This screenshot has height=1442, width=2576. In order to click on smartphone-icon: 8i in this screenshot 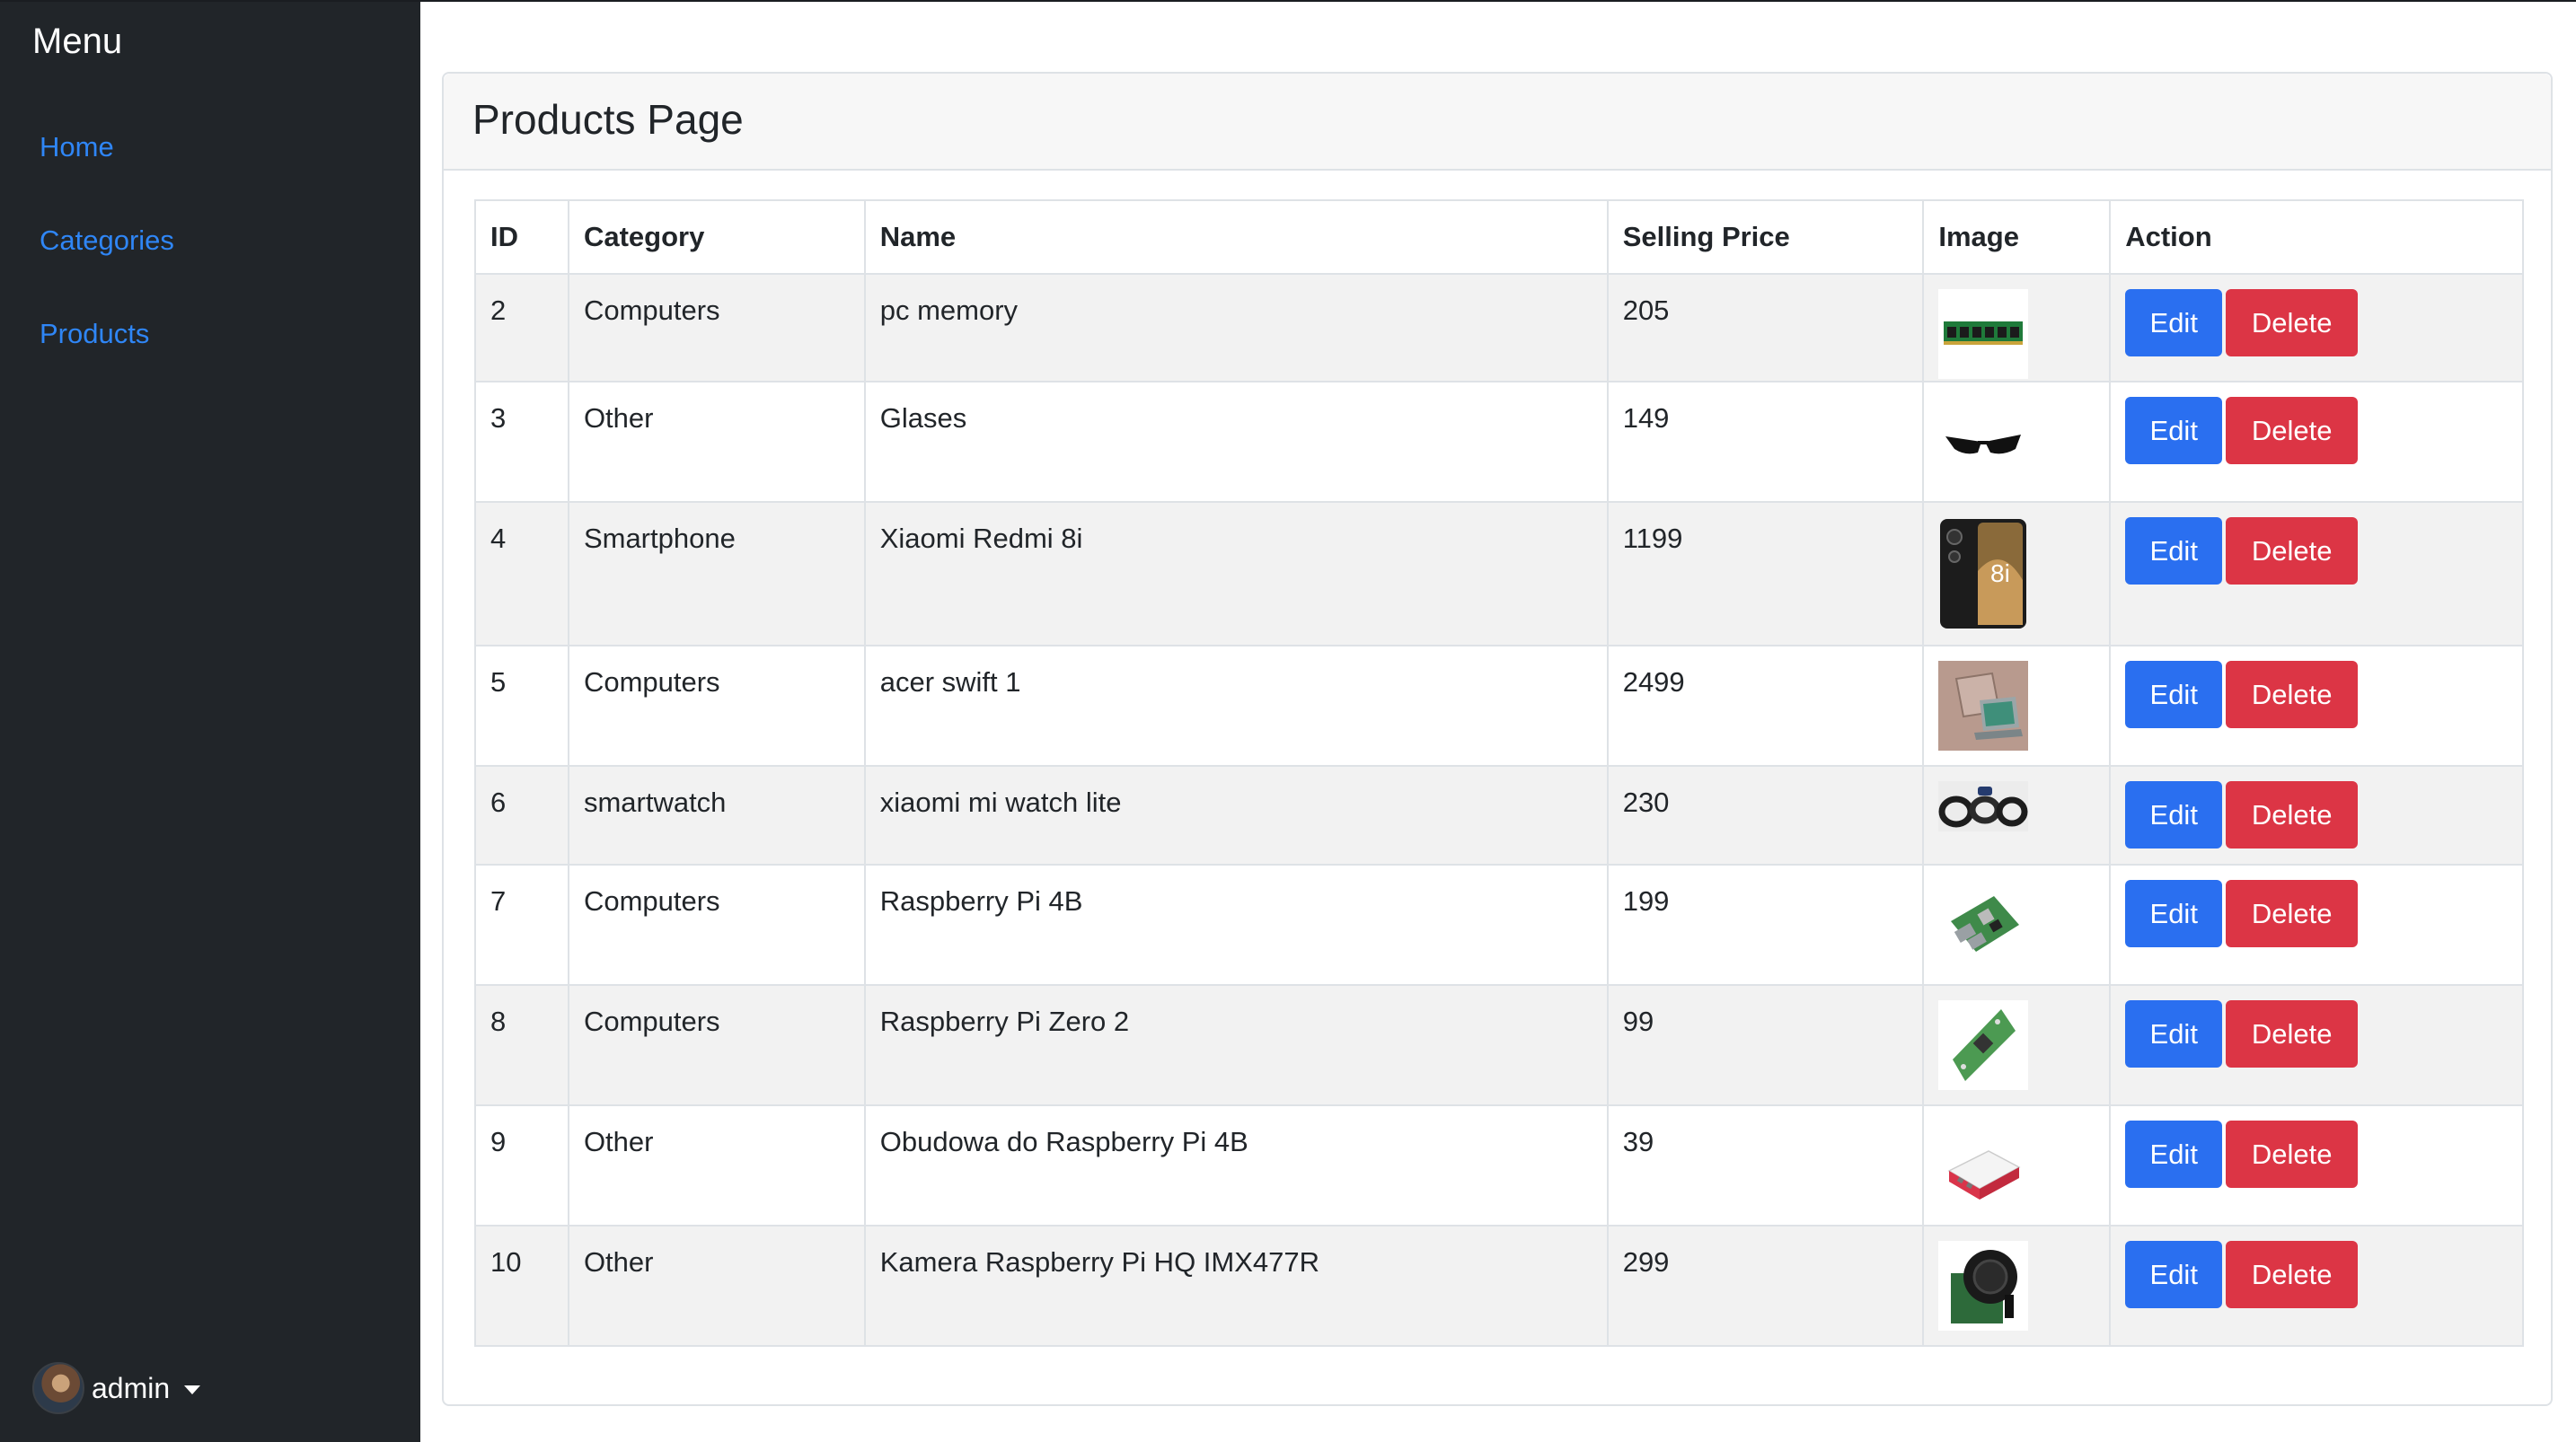, I will do `click(1983, 574)`.